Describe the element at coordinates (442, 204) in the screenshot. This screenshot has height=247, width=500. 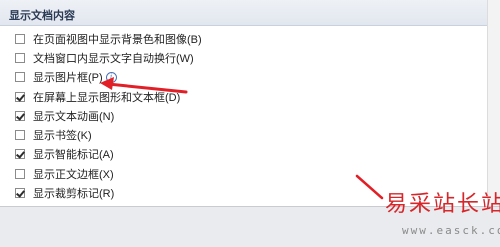
I see `watermark-text: 易采站长站` at that location.